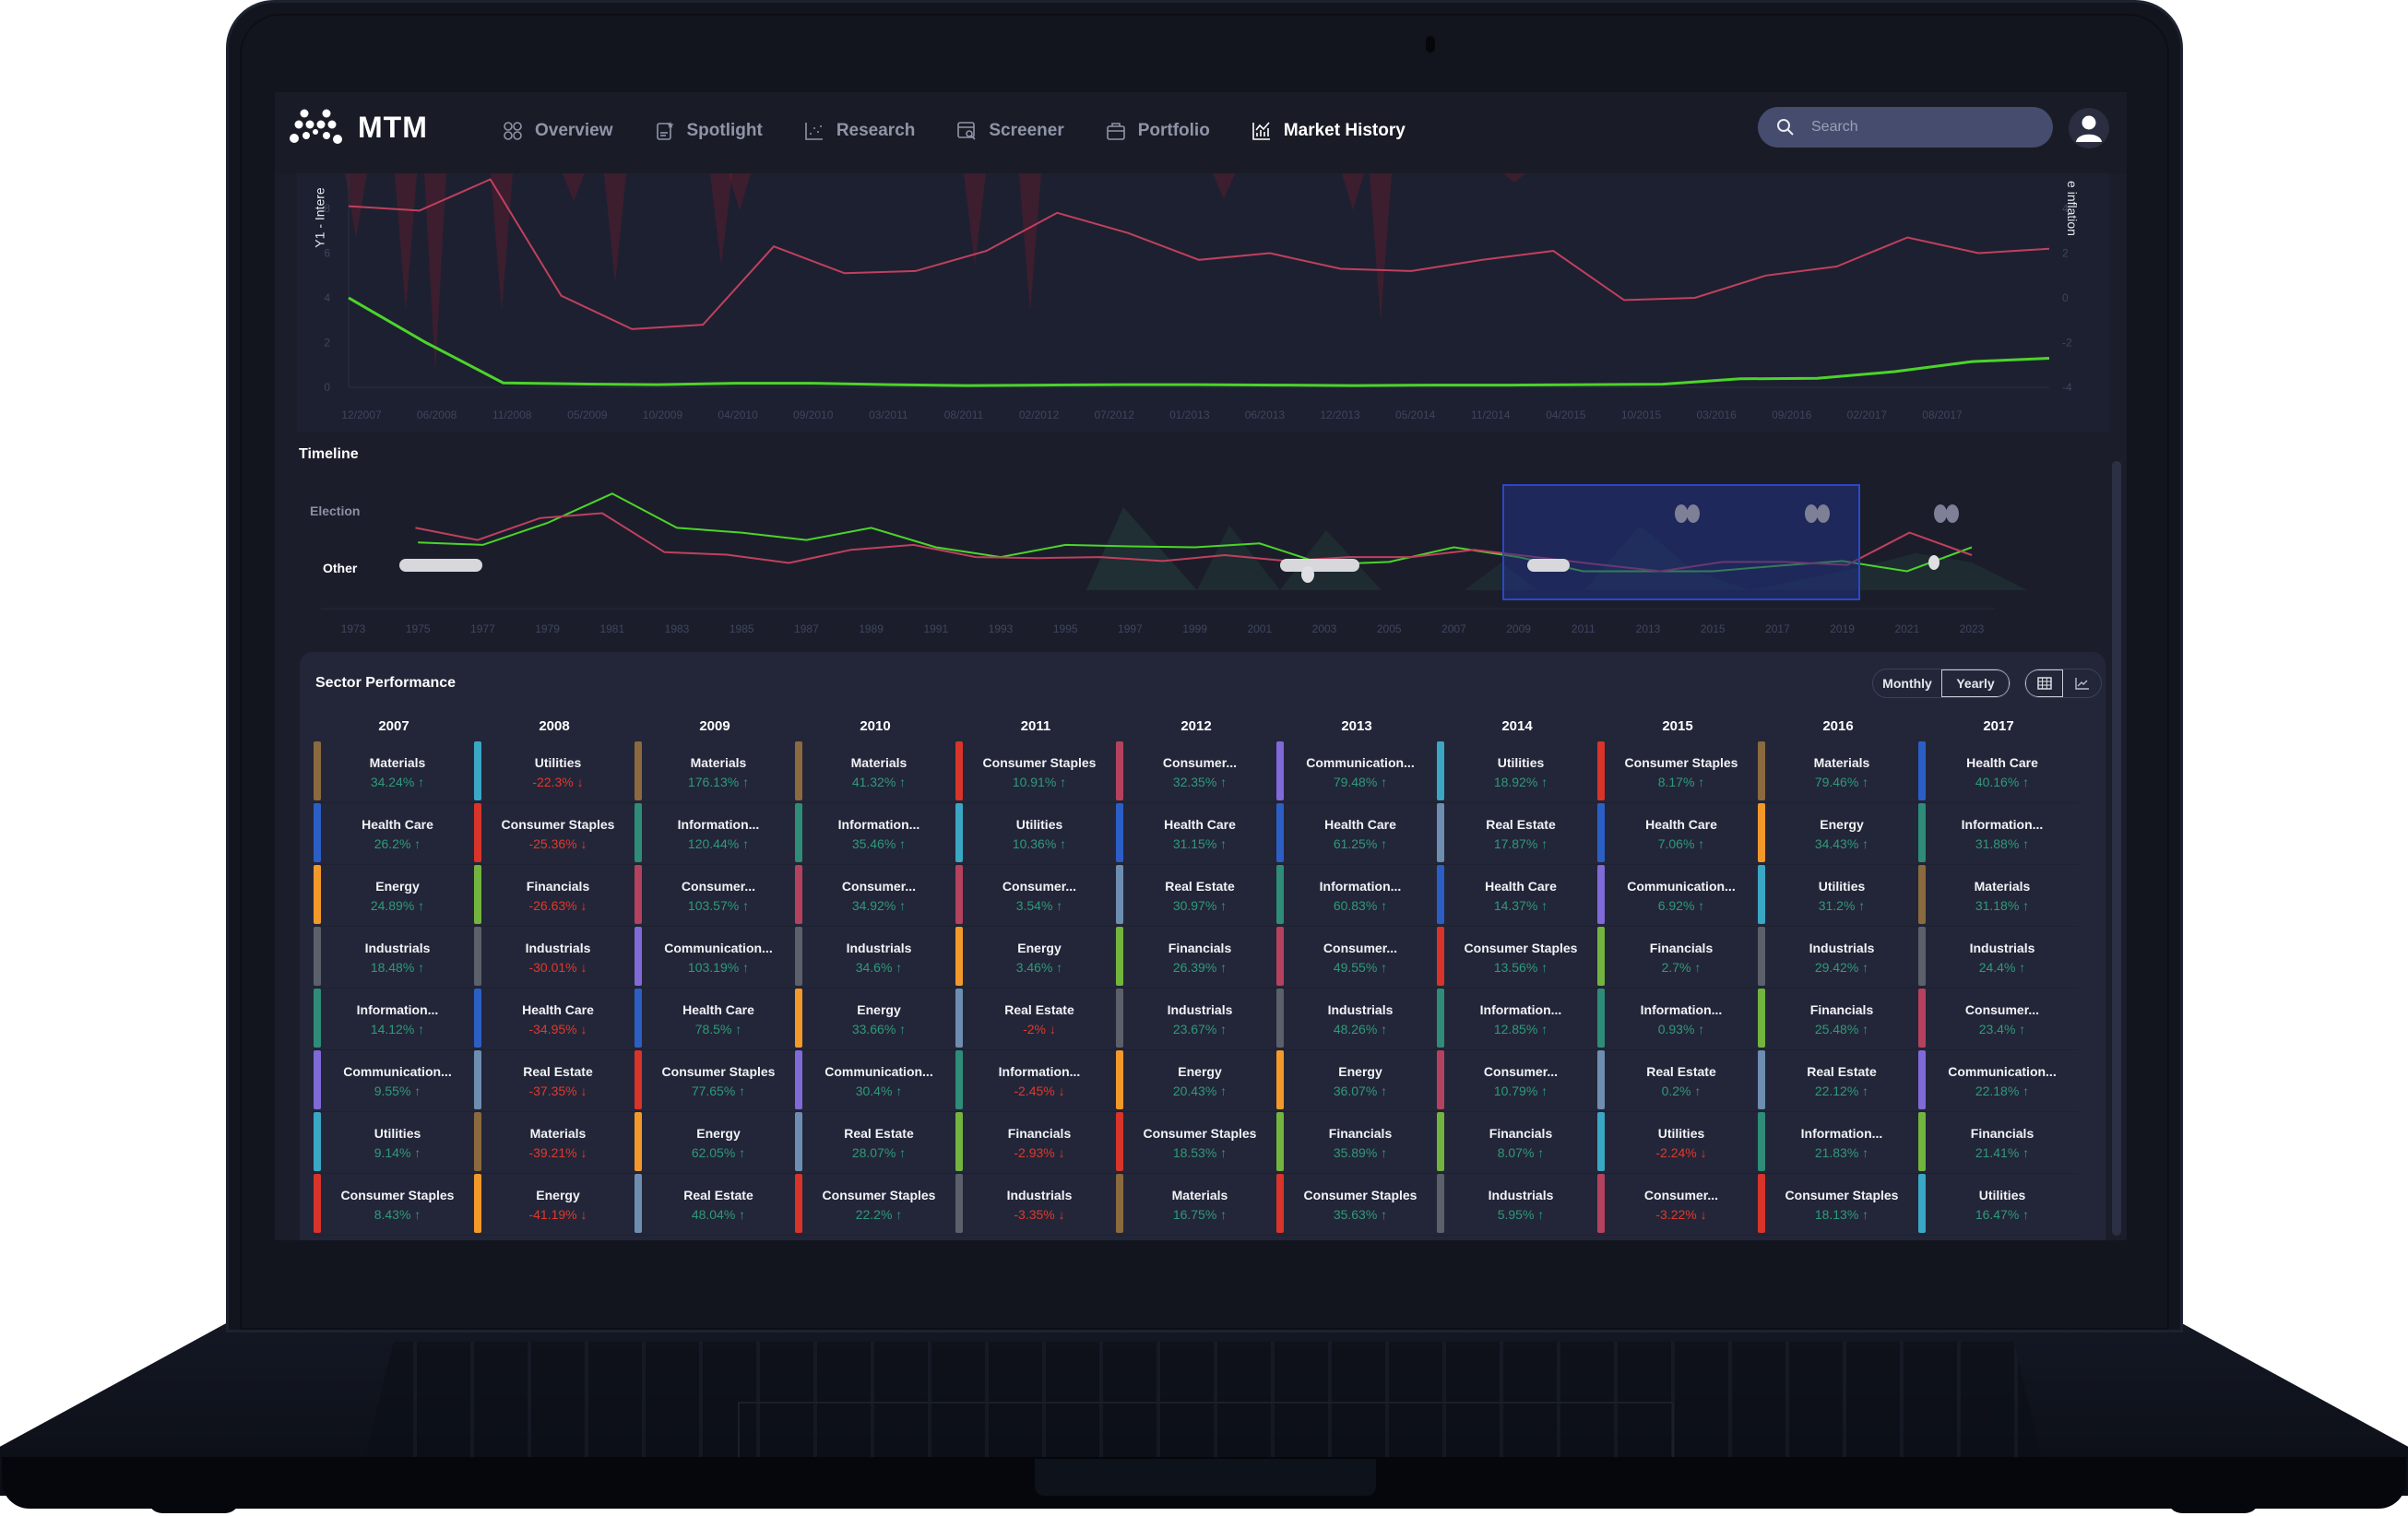 This screenshot has height=1516, width=2408. Describe the element at coordinates (1035, 1143) in the screenshot. I see `sector-cell: Financials -2.93% ↓` at that location.